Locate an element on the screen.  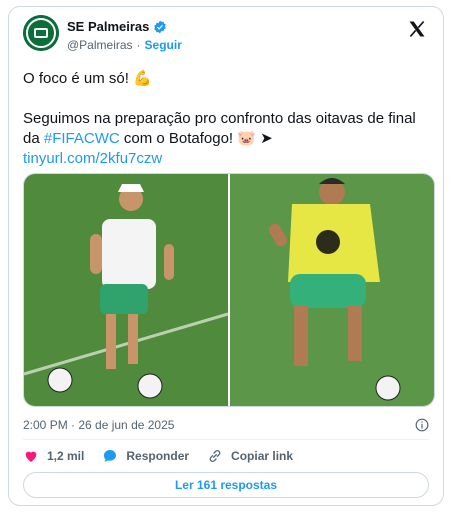
timestamp: 2:00 PM · 26 de jun de 2025 is located at coordinates (98, 425).